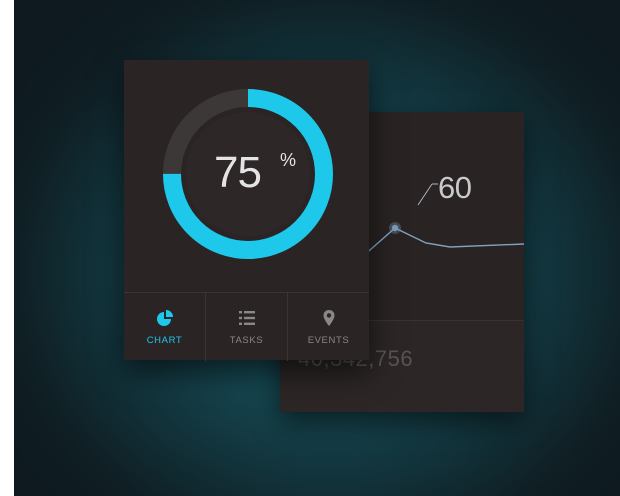 This screenshot has height=496, width=620. What do you see at coordinates (246, 340) in the screenshot?
I see `nav-item-tasks-label: TASKS` at bounding box center [246, 340].